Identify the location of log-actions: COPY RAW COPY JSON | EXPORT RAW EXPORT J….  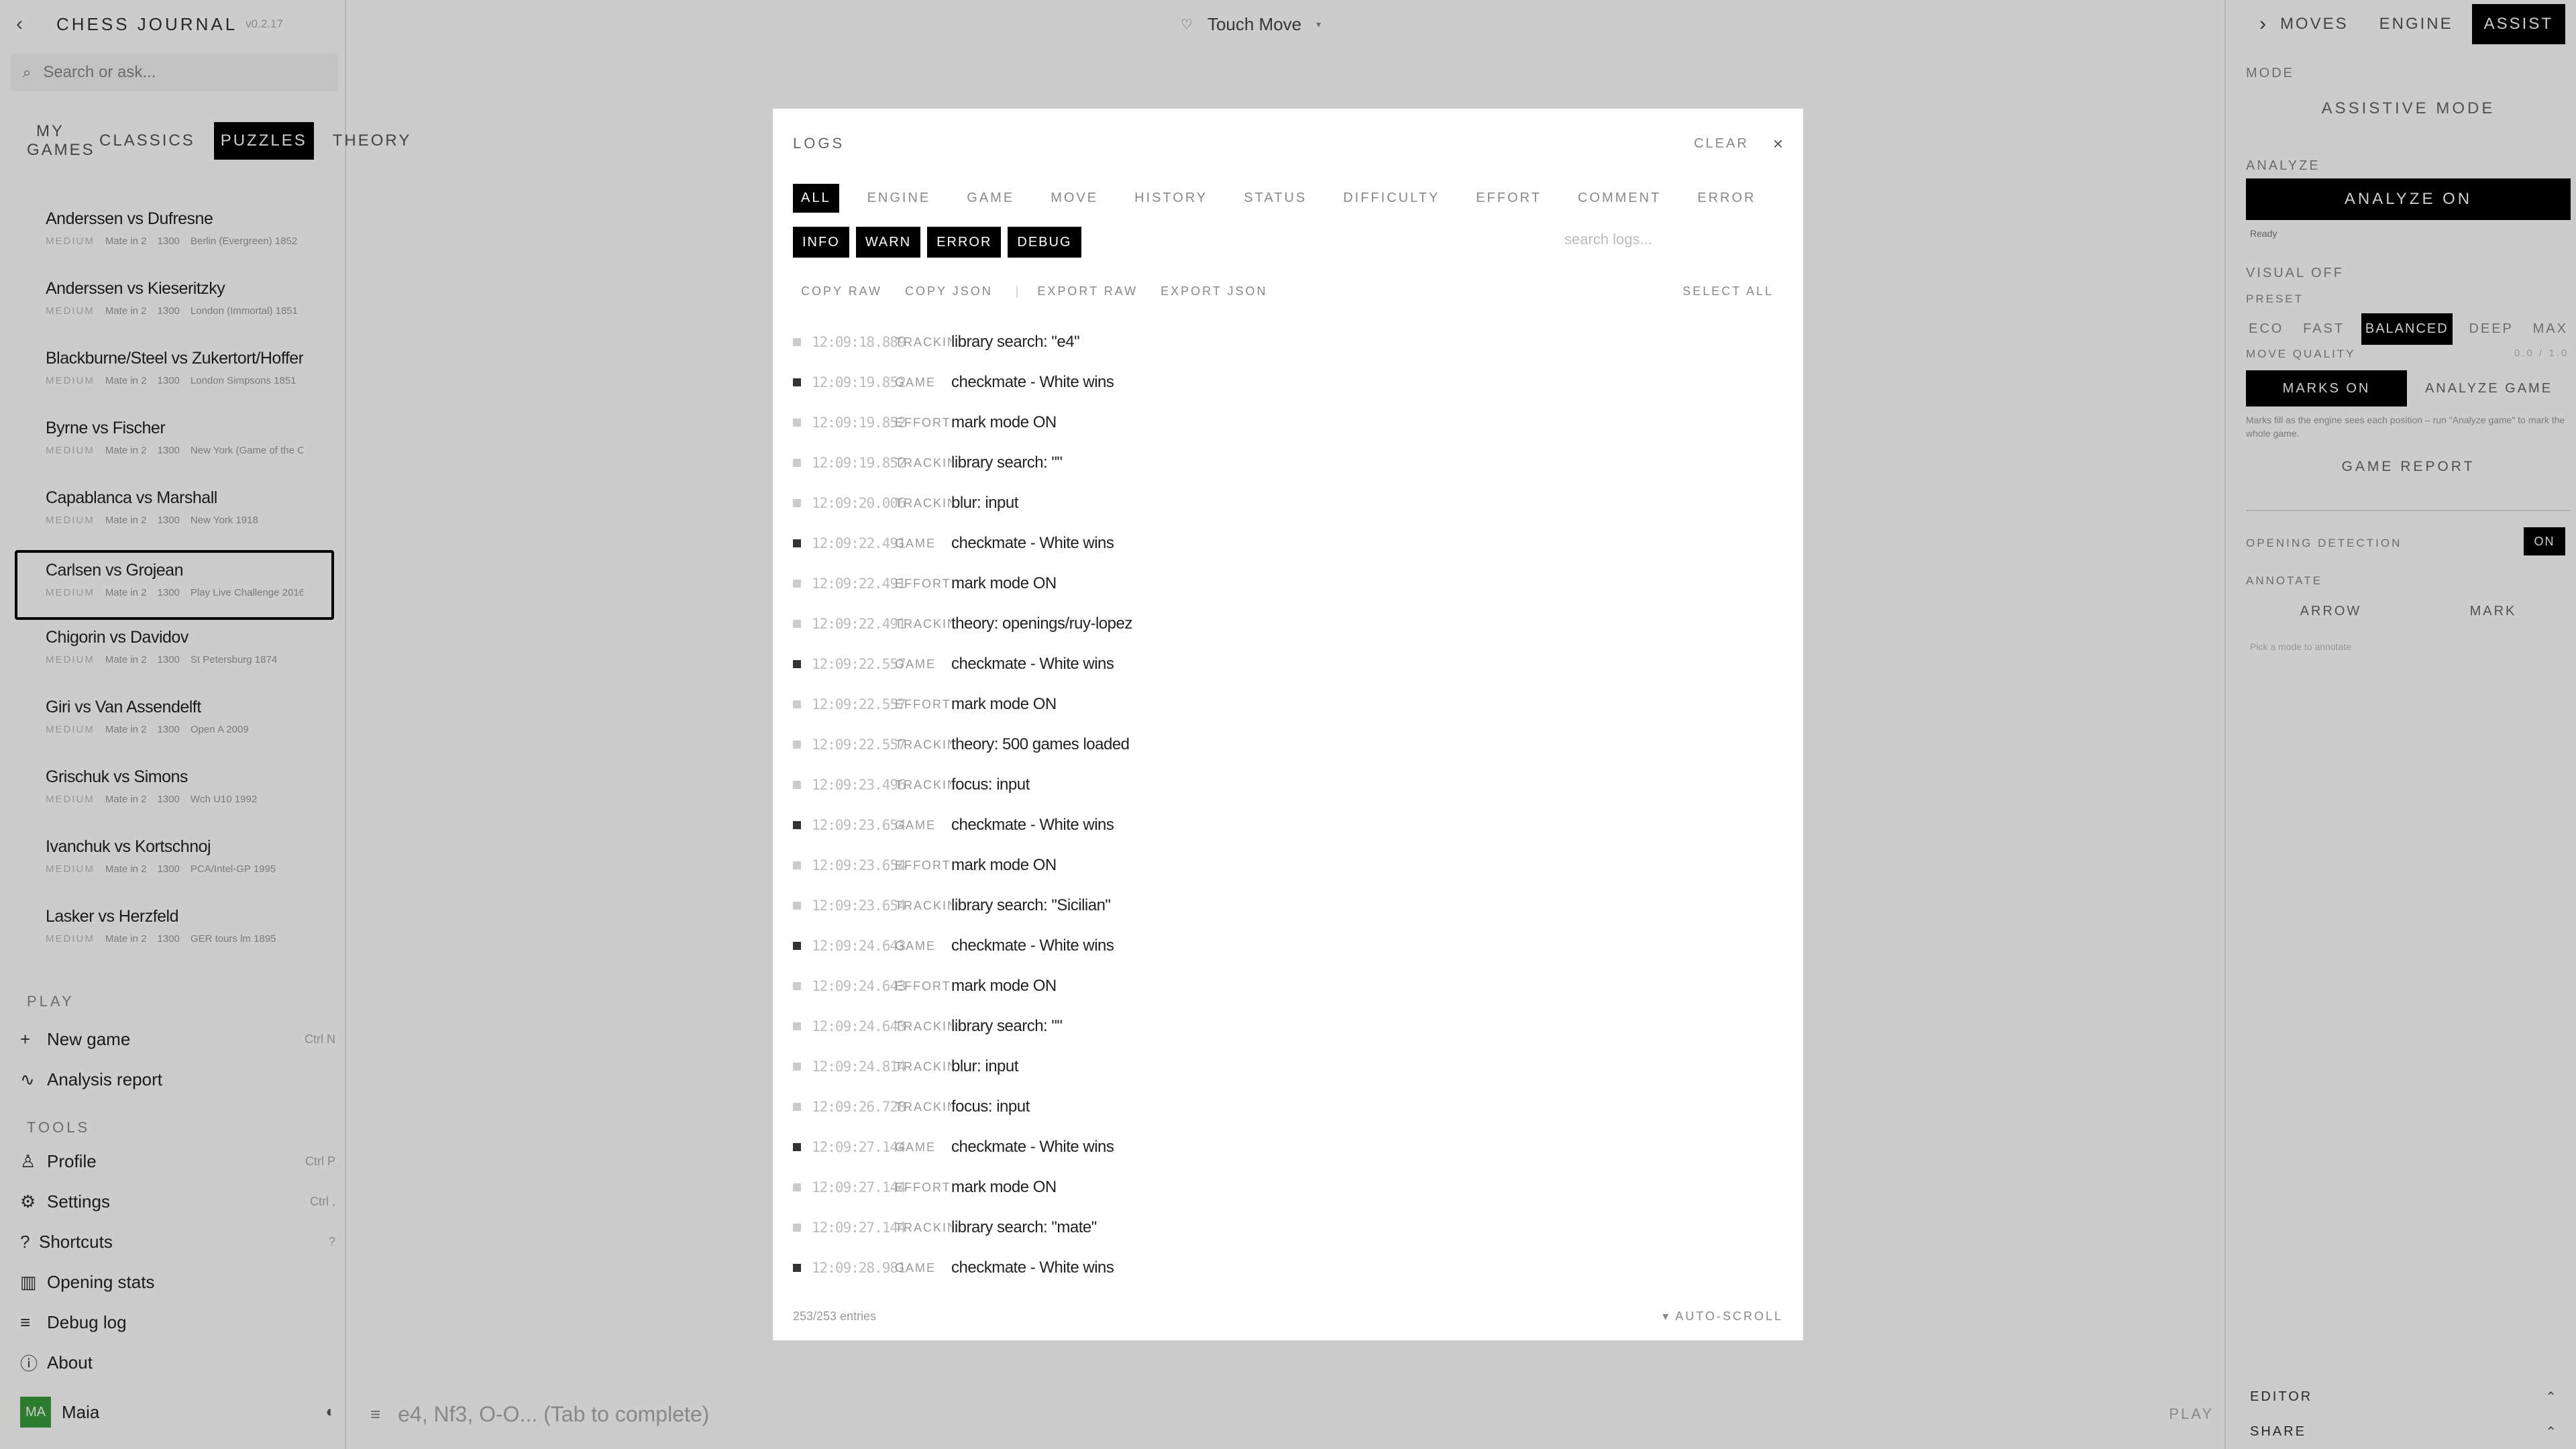
(1292, 291).